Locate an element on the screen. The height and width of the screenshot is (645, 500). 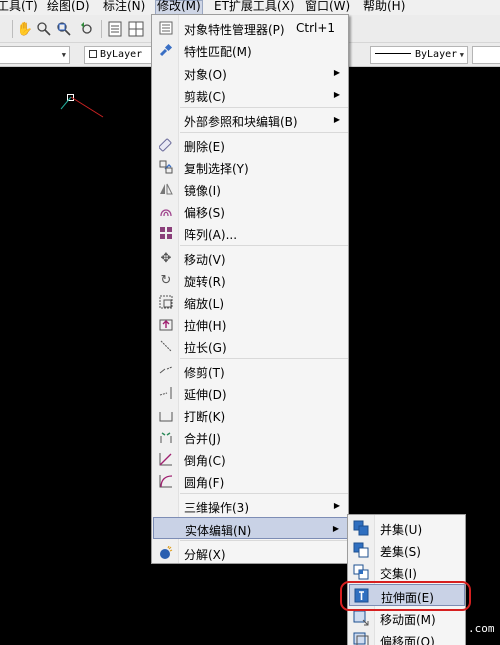
menu-window: 窗口(W) is located at coordinates (327, 7).